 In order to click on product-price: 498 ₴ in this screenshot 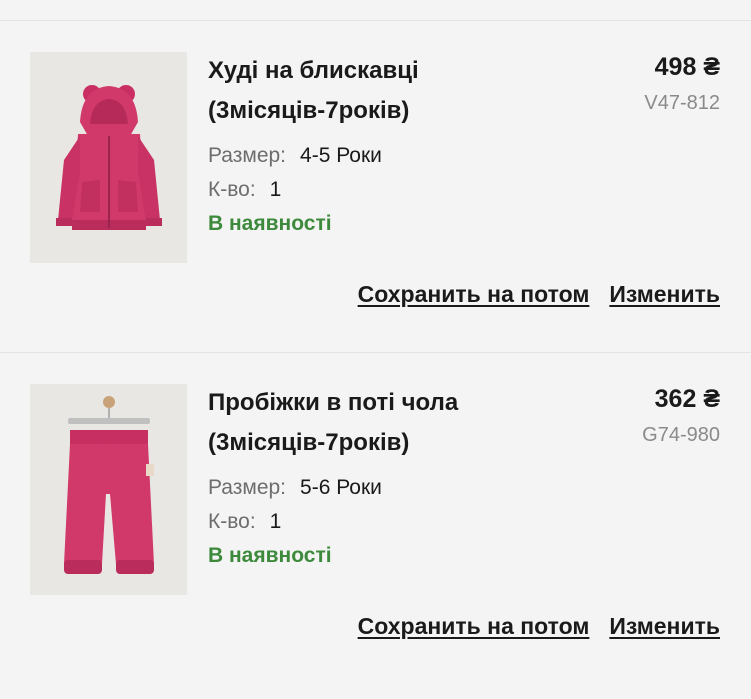, I will do `click(687, 67)`.